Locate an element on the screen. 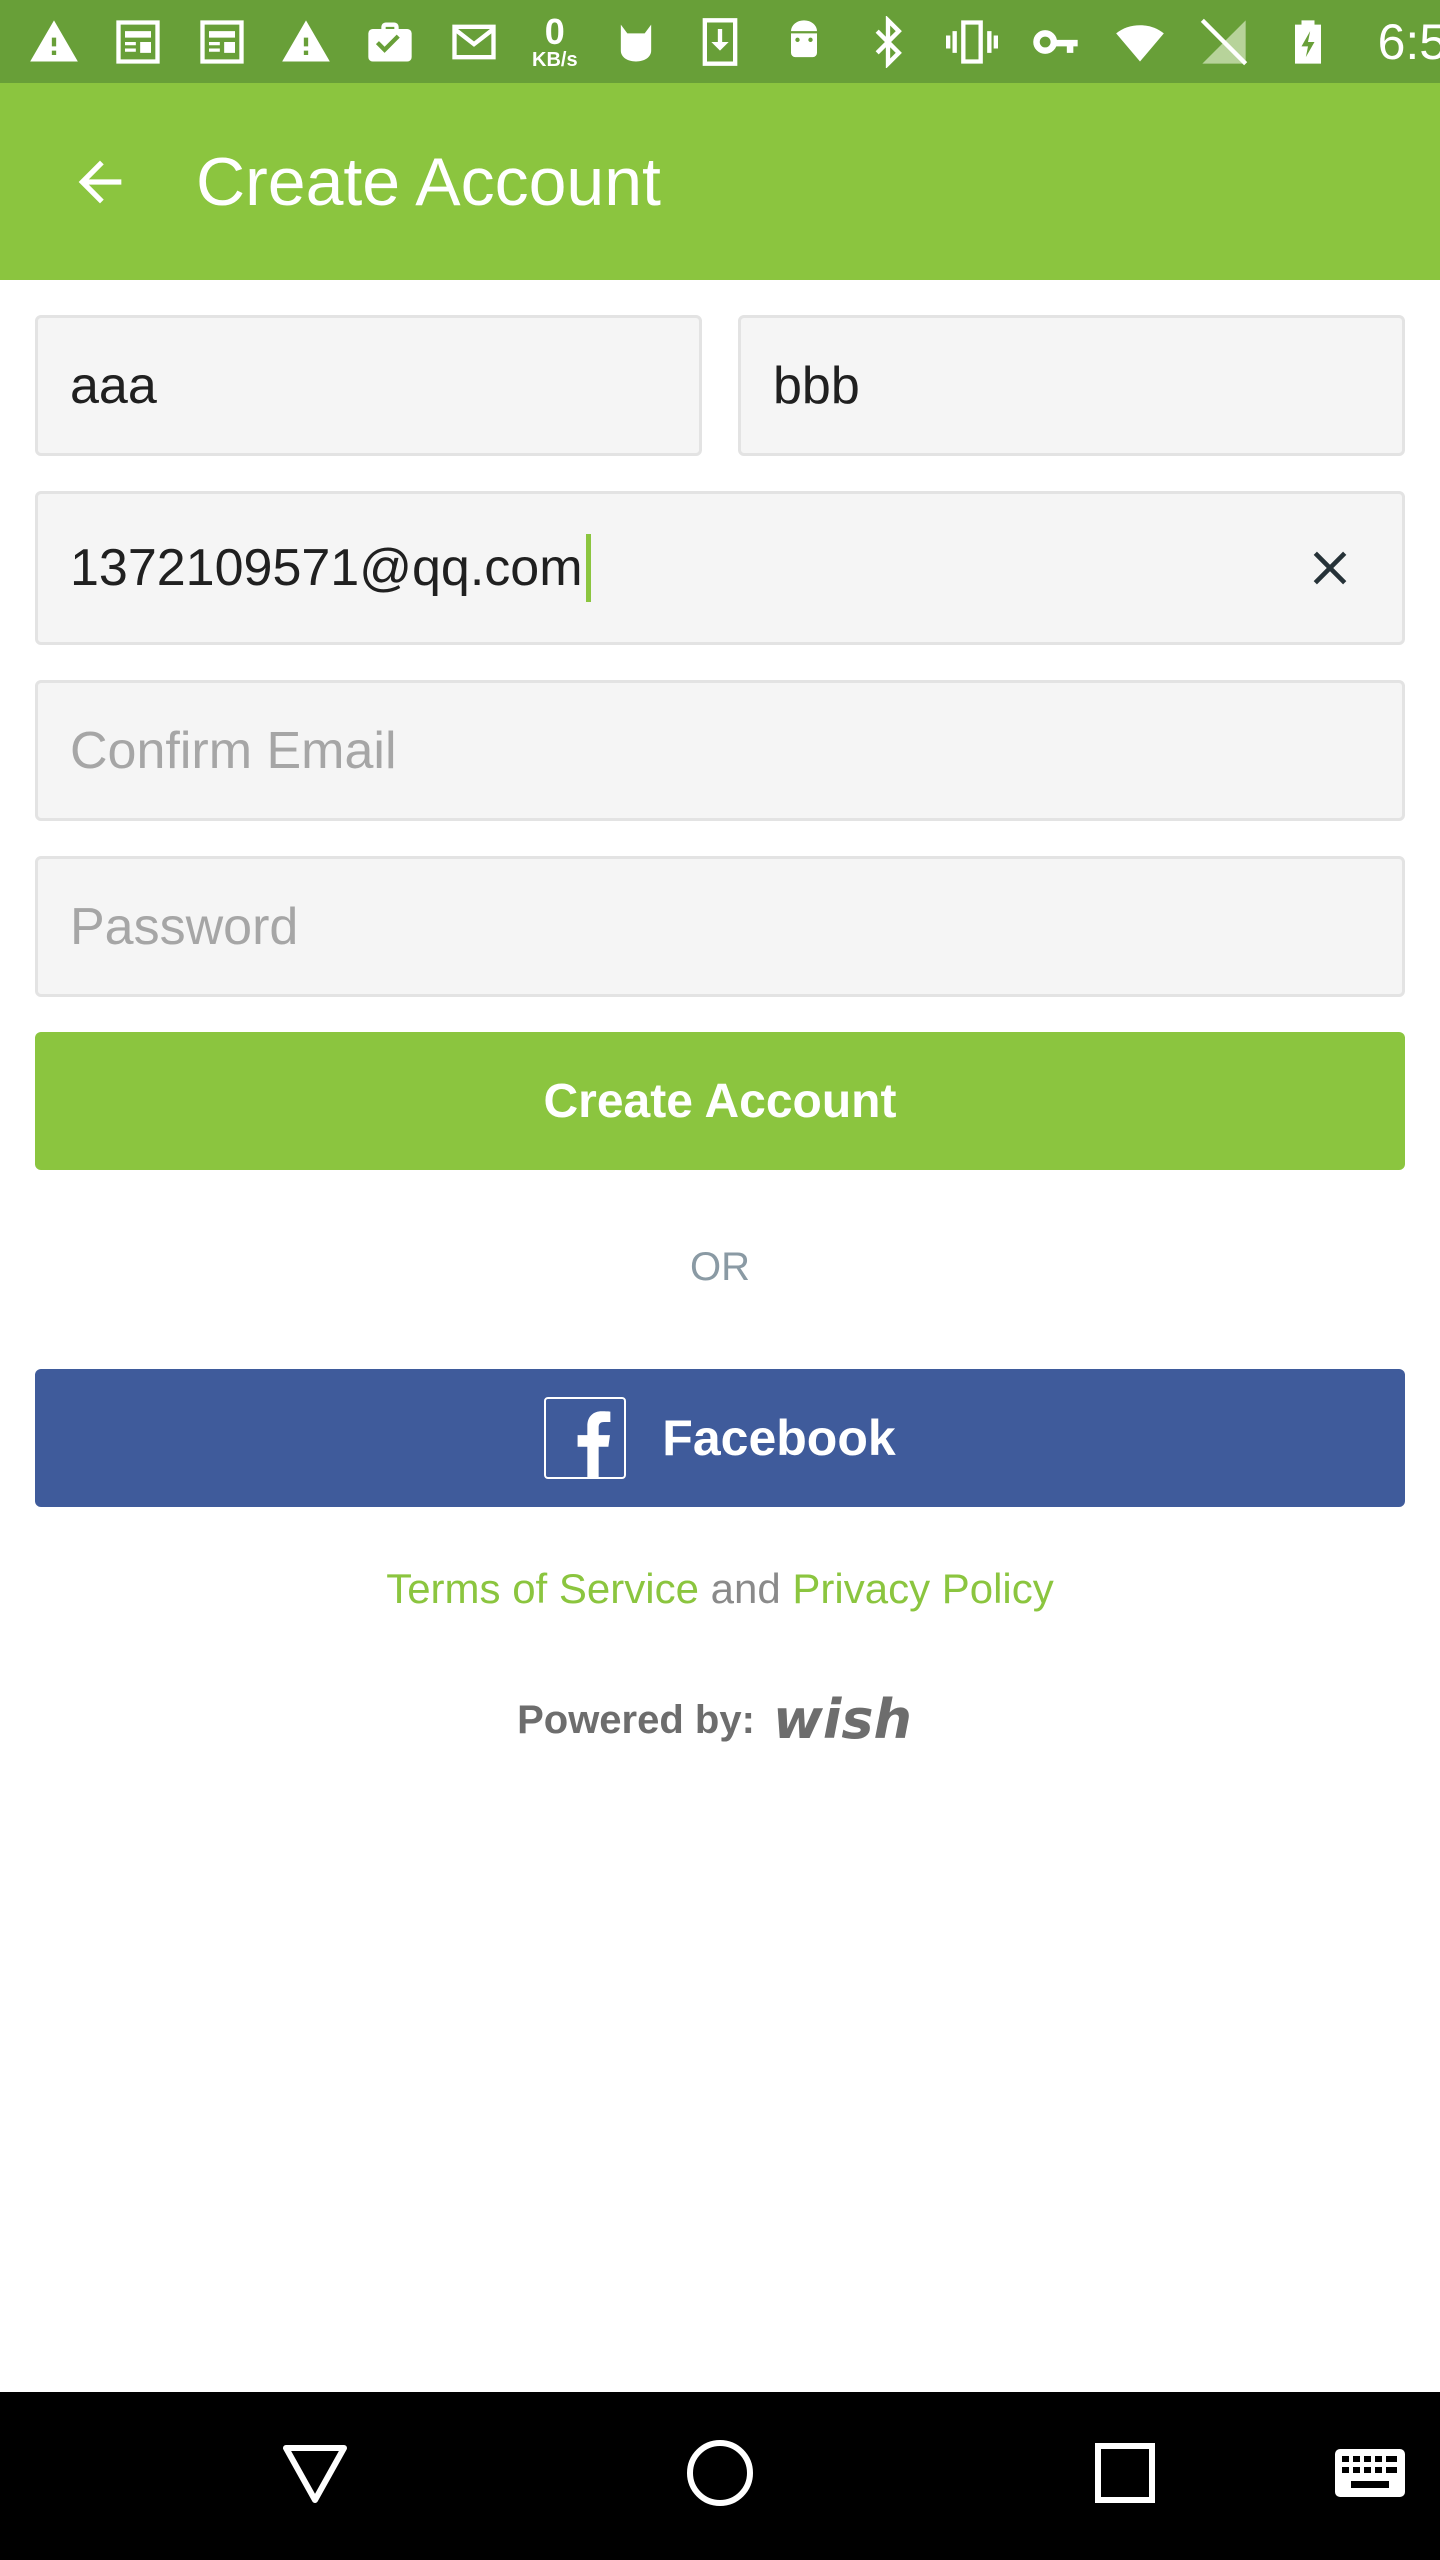 This screenshot has width=1440, height=2560. bluetooth-icon is located at coordinates (888, 42).